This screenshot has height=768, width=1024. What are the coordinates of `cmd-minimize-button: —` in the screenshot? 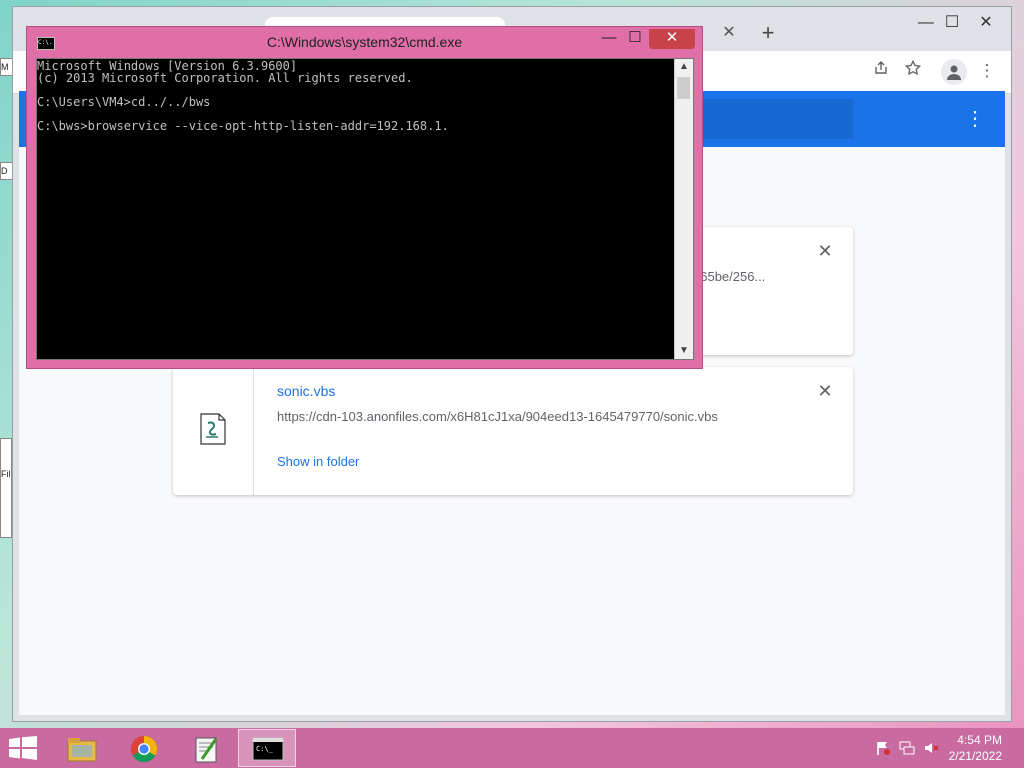 It's located at (609, 39).